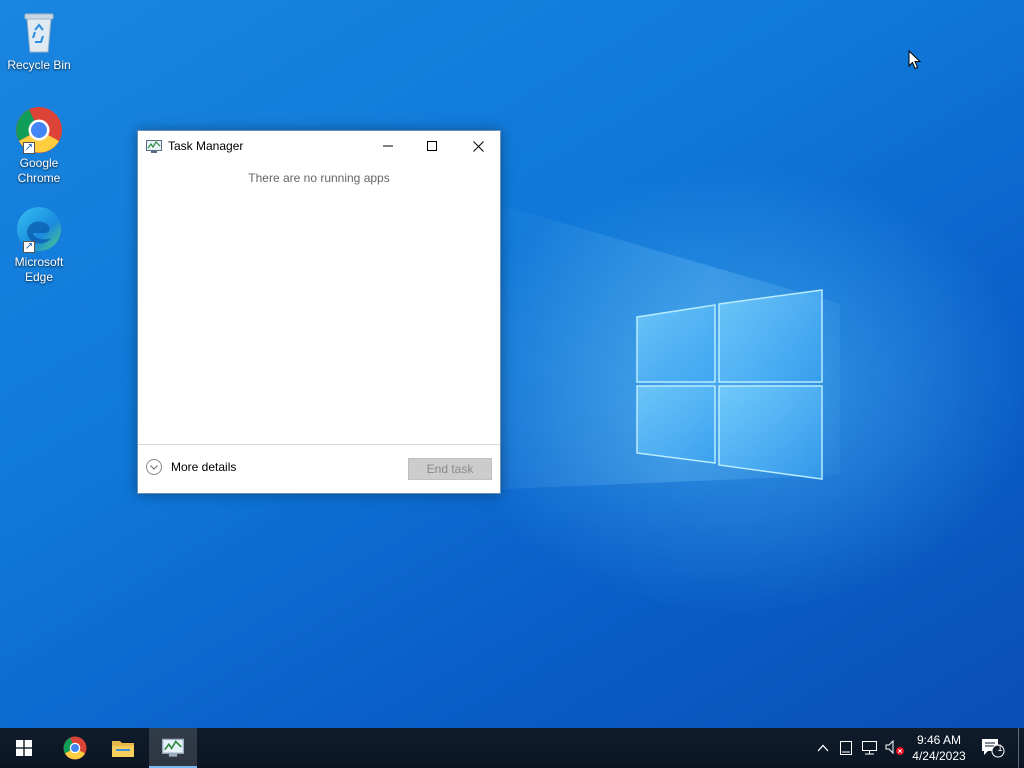  I want to click on file-explorer-icon, so click(123, 749).